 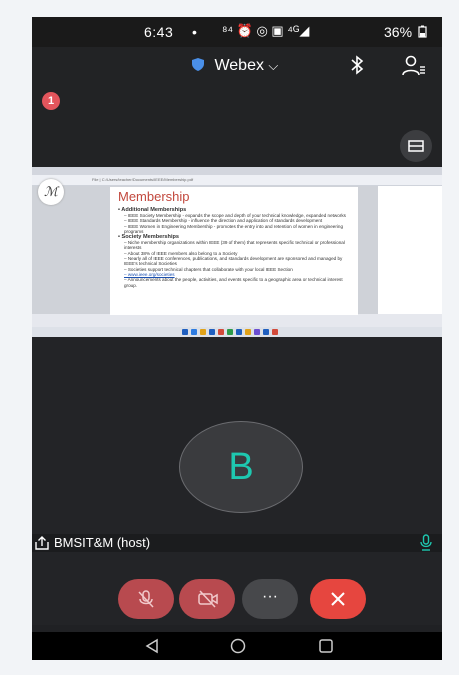 I want to click on participants-icon, so click(x=414, y=66).